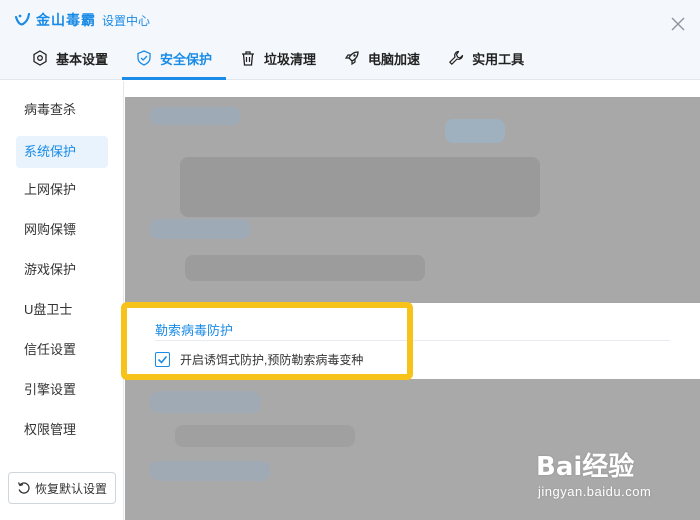  I want to click on restore-defaults-button: 恢复默认设置, so click(62, 488).